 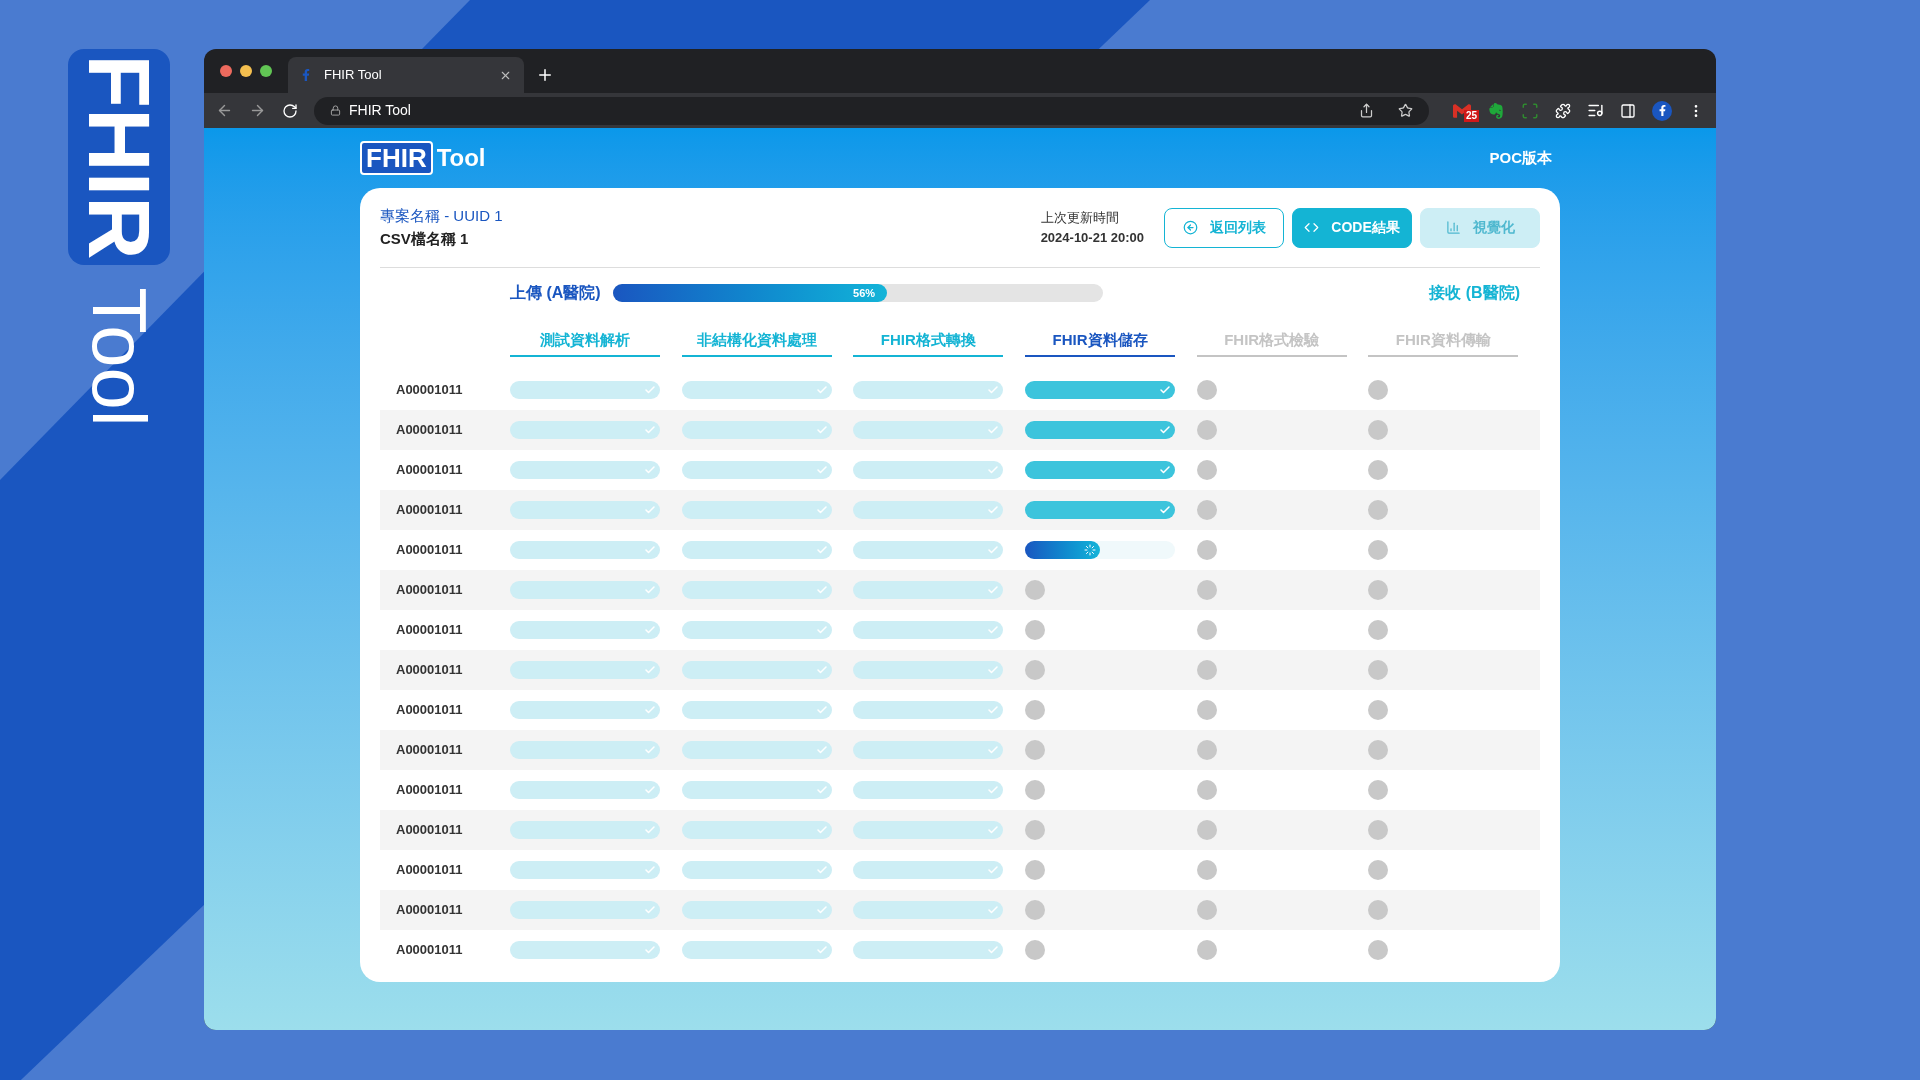 I want to click on media-icon, so click(x=1595, y=110).